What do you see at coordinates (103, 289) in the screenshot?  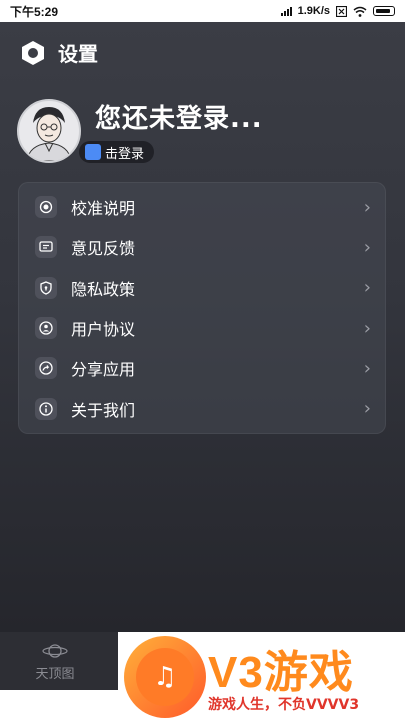 I see `menu-item-label: 隐私政策` at bounding box center [103, 289].